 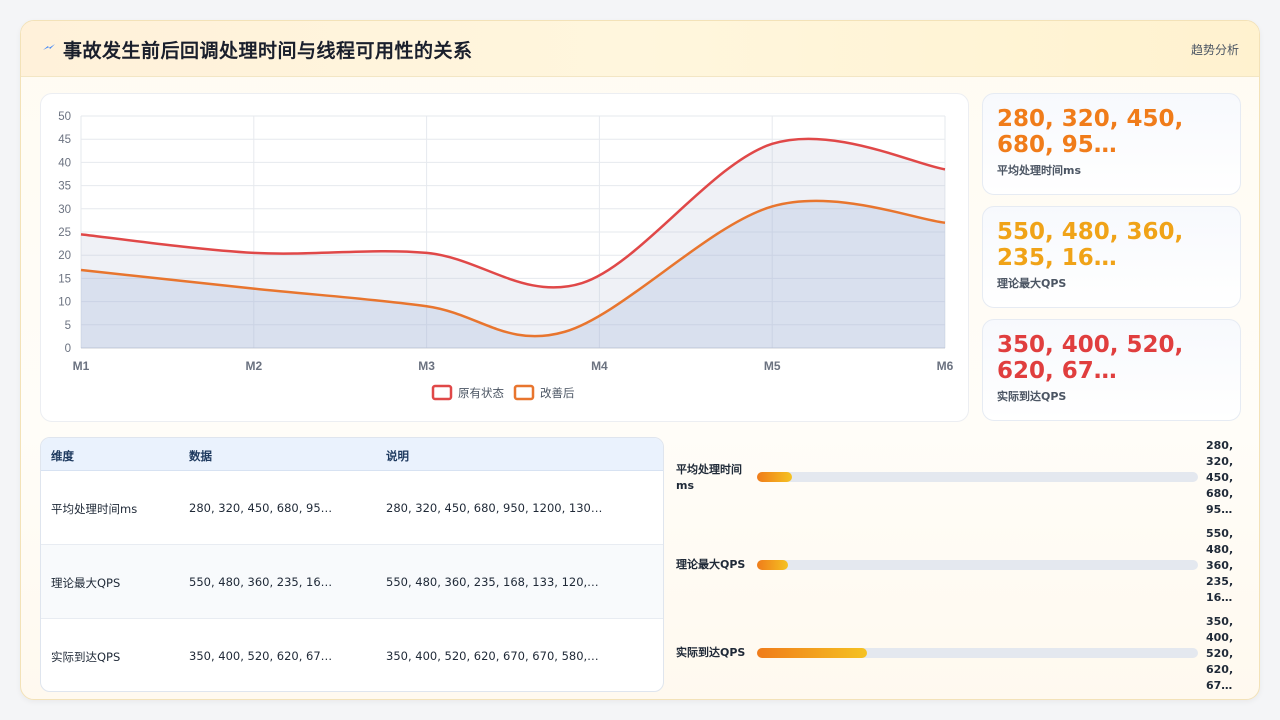 I want to click on column-header-dimension: 维度, so click(x=62, y=456).